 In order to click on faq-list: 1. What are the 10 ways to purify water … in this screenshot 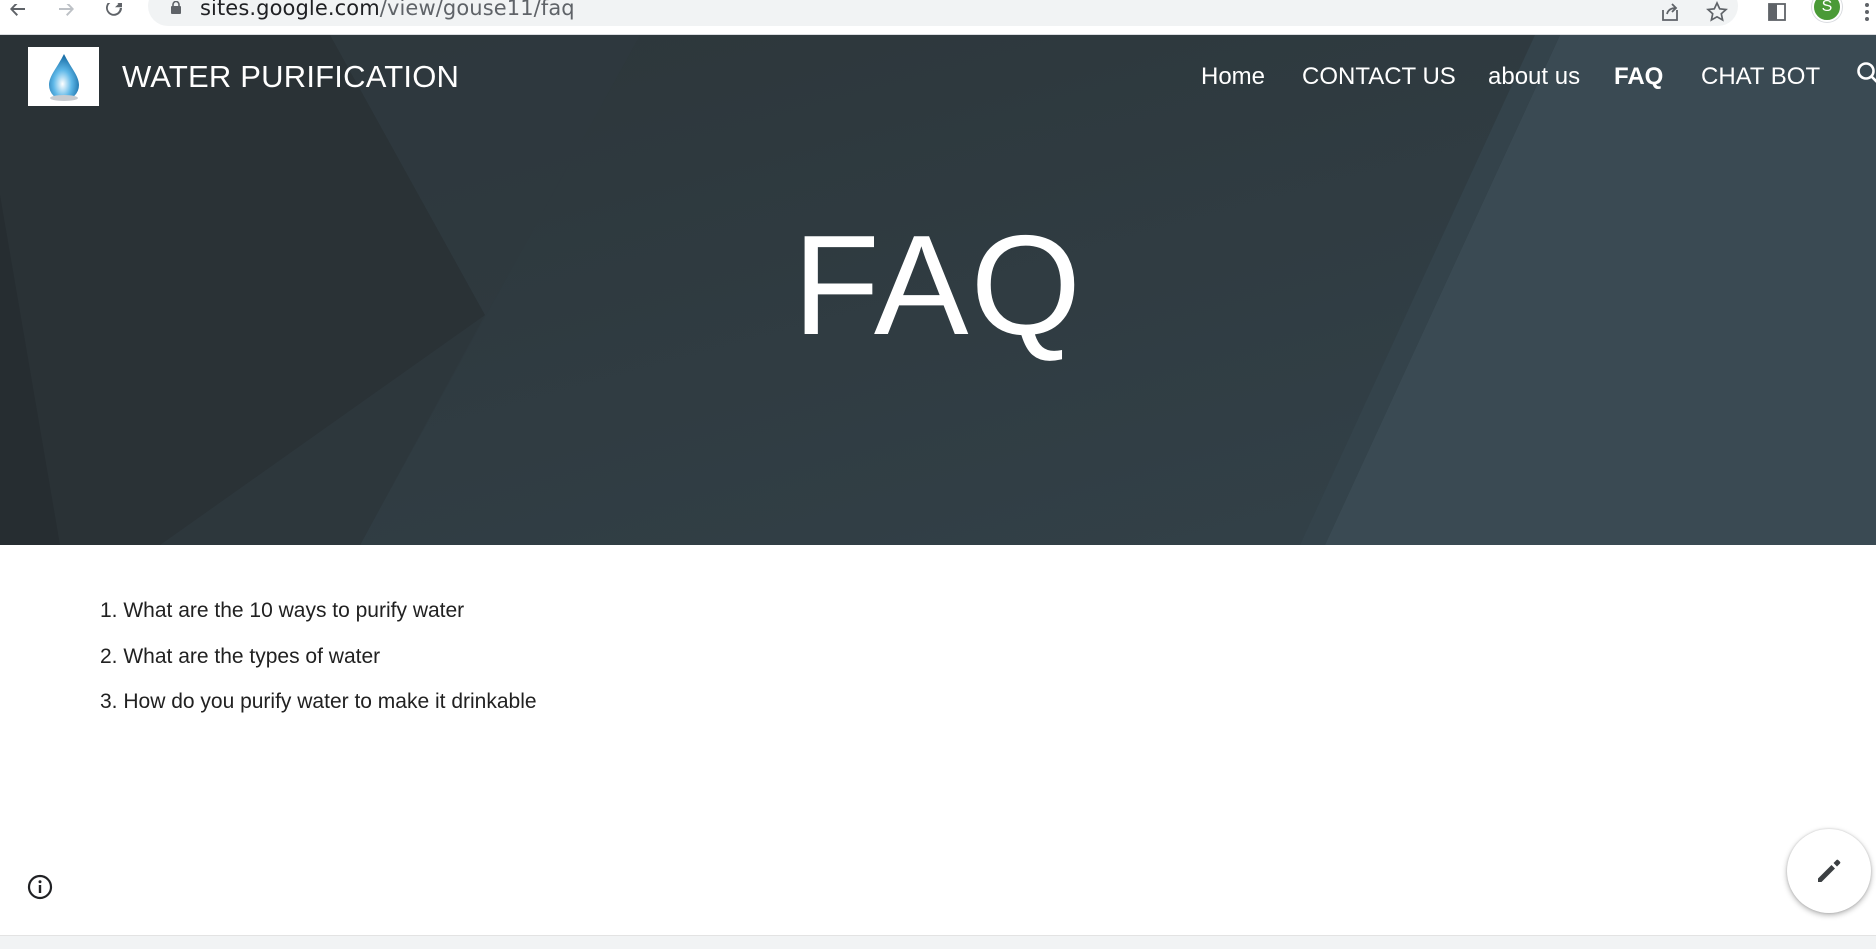, I will do `click(318, 664)`.